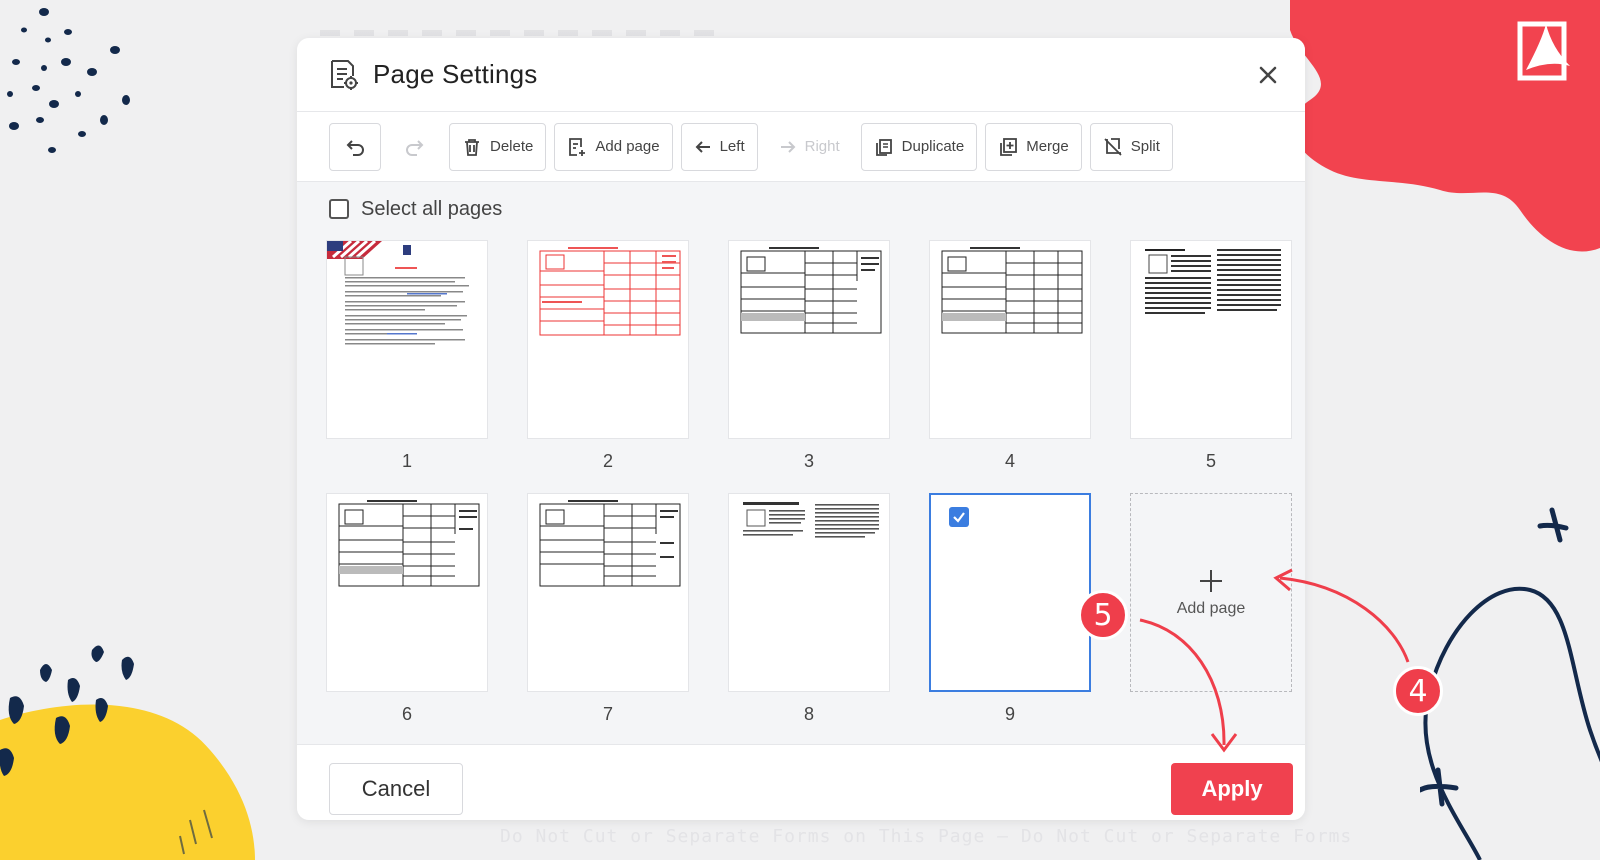 Image resolution: width=1600 pixels, height=860 pixels. Describe the element at coordinates (1274, 660) in the screenshot. I see `annotation-arrows` at that location.